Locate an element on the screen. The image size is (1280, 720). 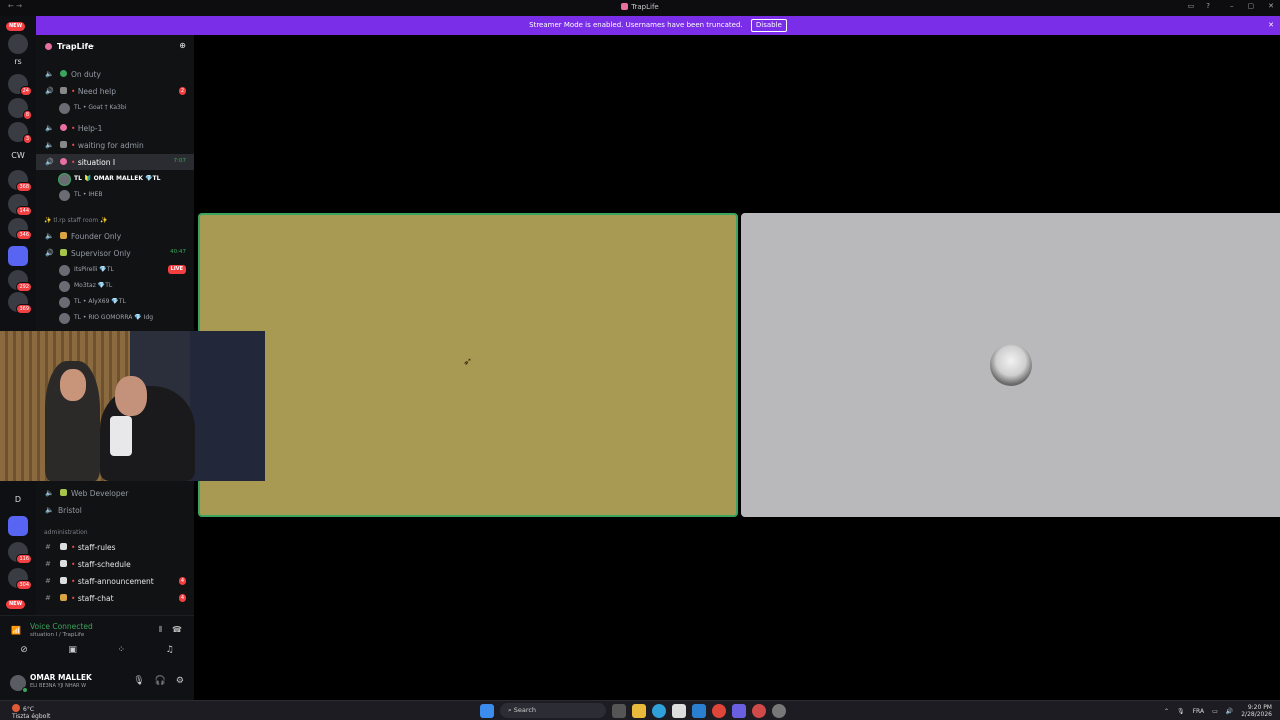
server-icon: 24 is located at coordinates (20, 85).